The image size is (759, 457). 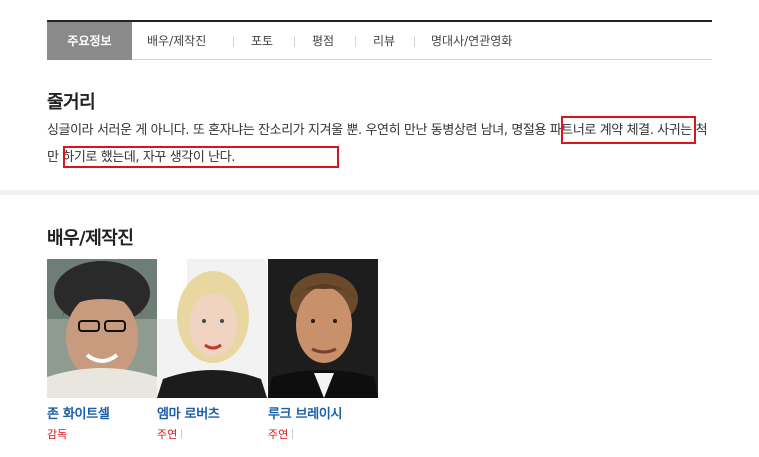 What do you see at coordinates (323, 41) in the screenshot?
I see `tab-rating: 평점` at bounding box center [323, 41].